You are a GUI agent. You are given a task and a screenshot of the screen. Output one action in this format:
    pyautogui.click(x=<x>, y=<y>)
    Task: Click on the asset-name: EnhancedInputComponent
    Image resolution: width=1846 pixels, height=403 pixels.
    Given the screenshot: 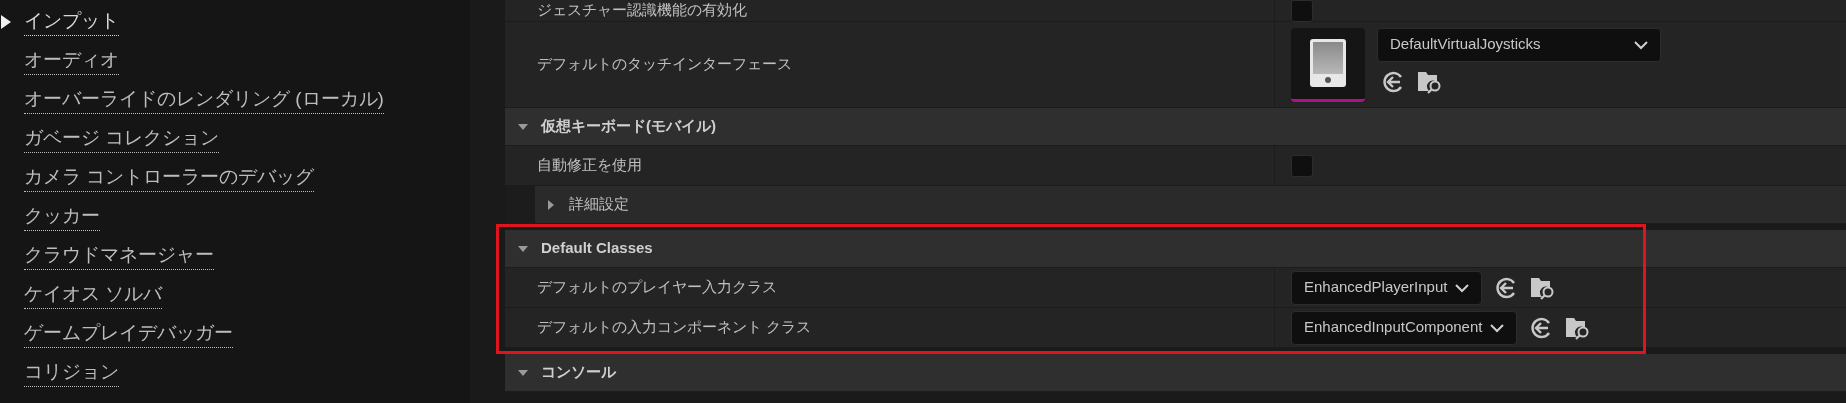 What is the action you would take?
    pyautogui.click(x=1393, y=327)
    